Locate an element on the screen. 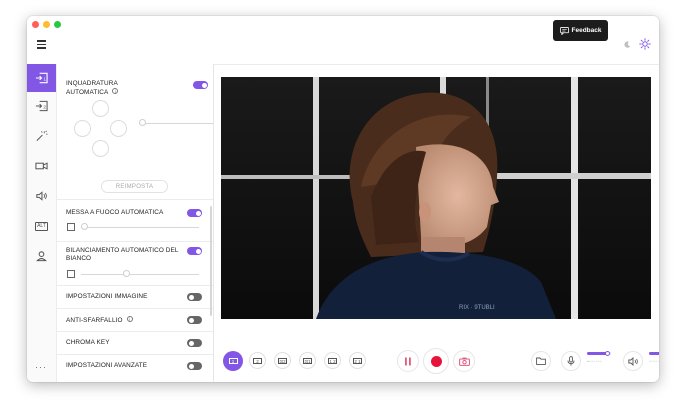 The height and width of the screenshot is (420, 687). snapshot-button is located at coordinates (464, 361).